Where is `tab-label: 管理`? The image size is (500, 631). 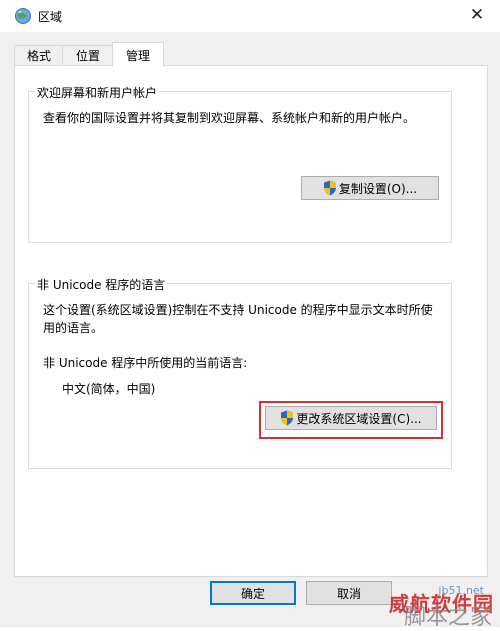 tab-label: 管理 is located at coordinates (137, 56).